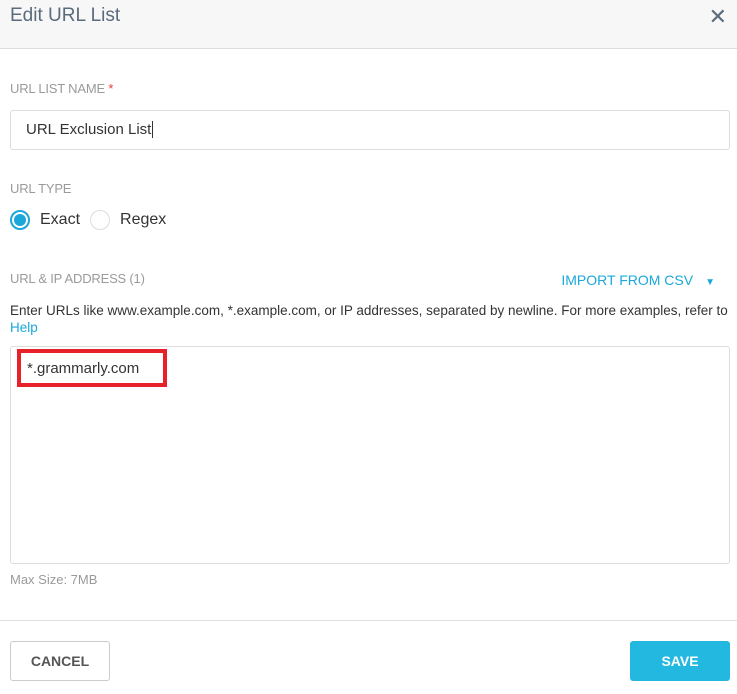  I want to click on footer-divider, so click(368, 620).